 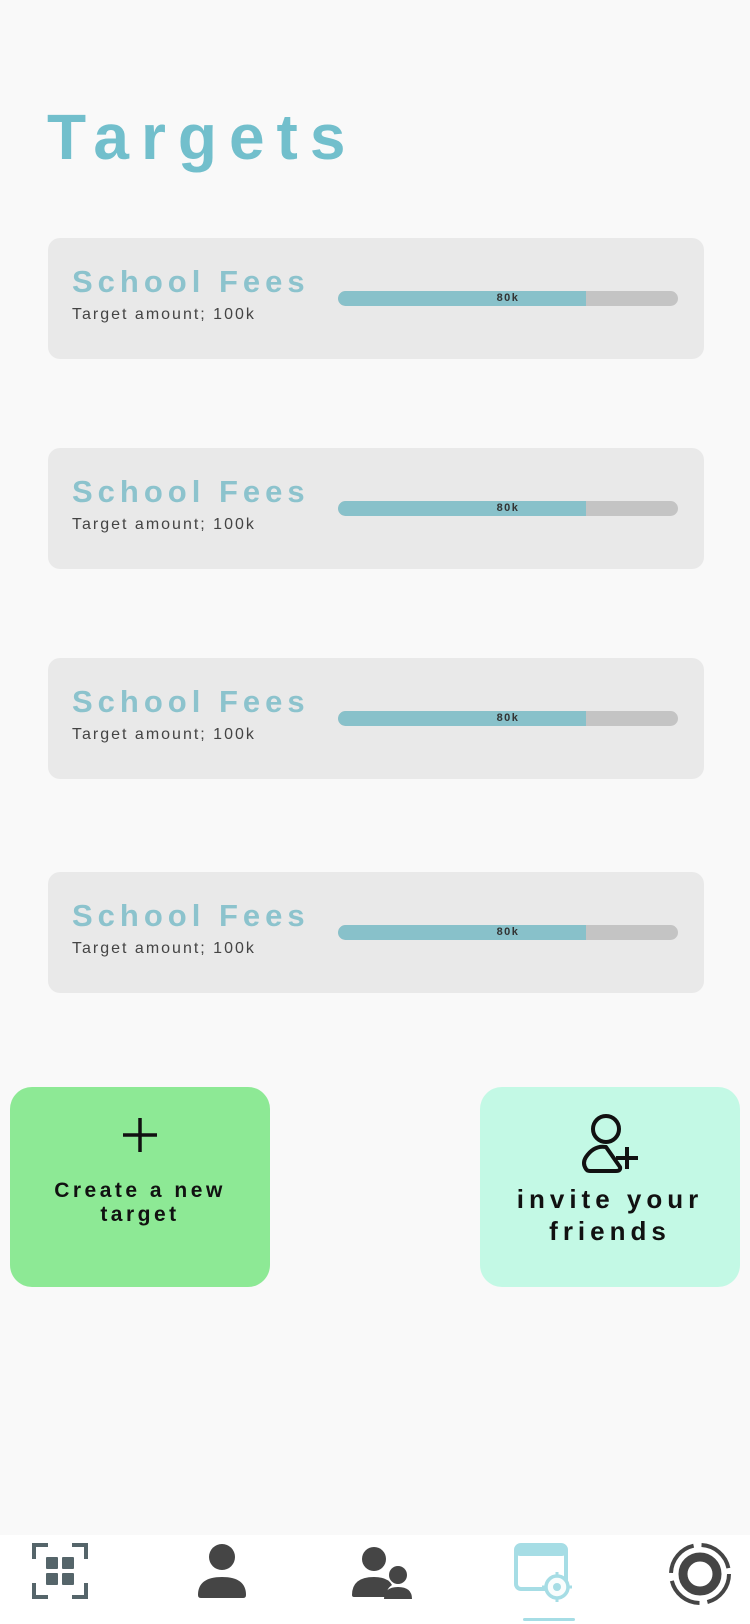 I want to click on create-label-line2: target, so click(x=140, y=1214).